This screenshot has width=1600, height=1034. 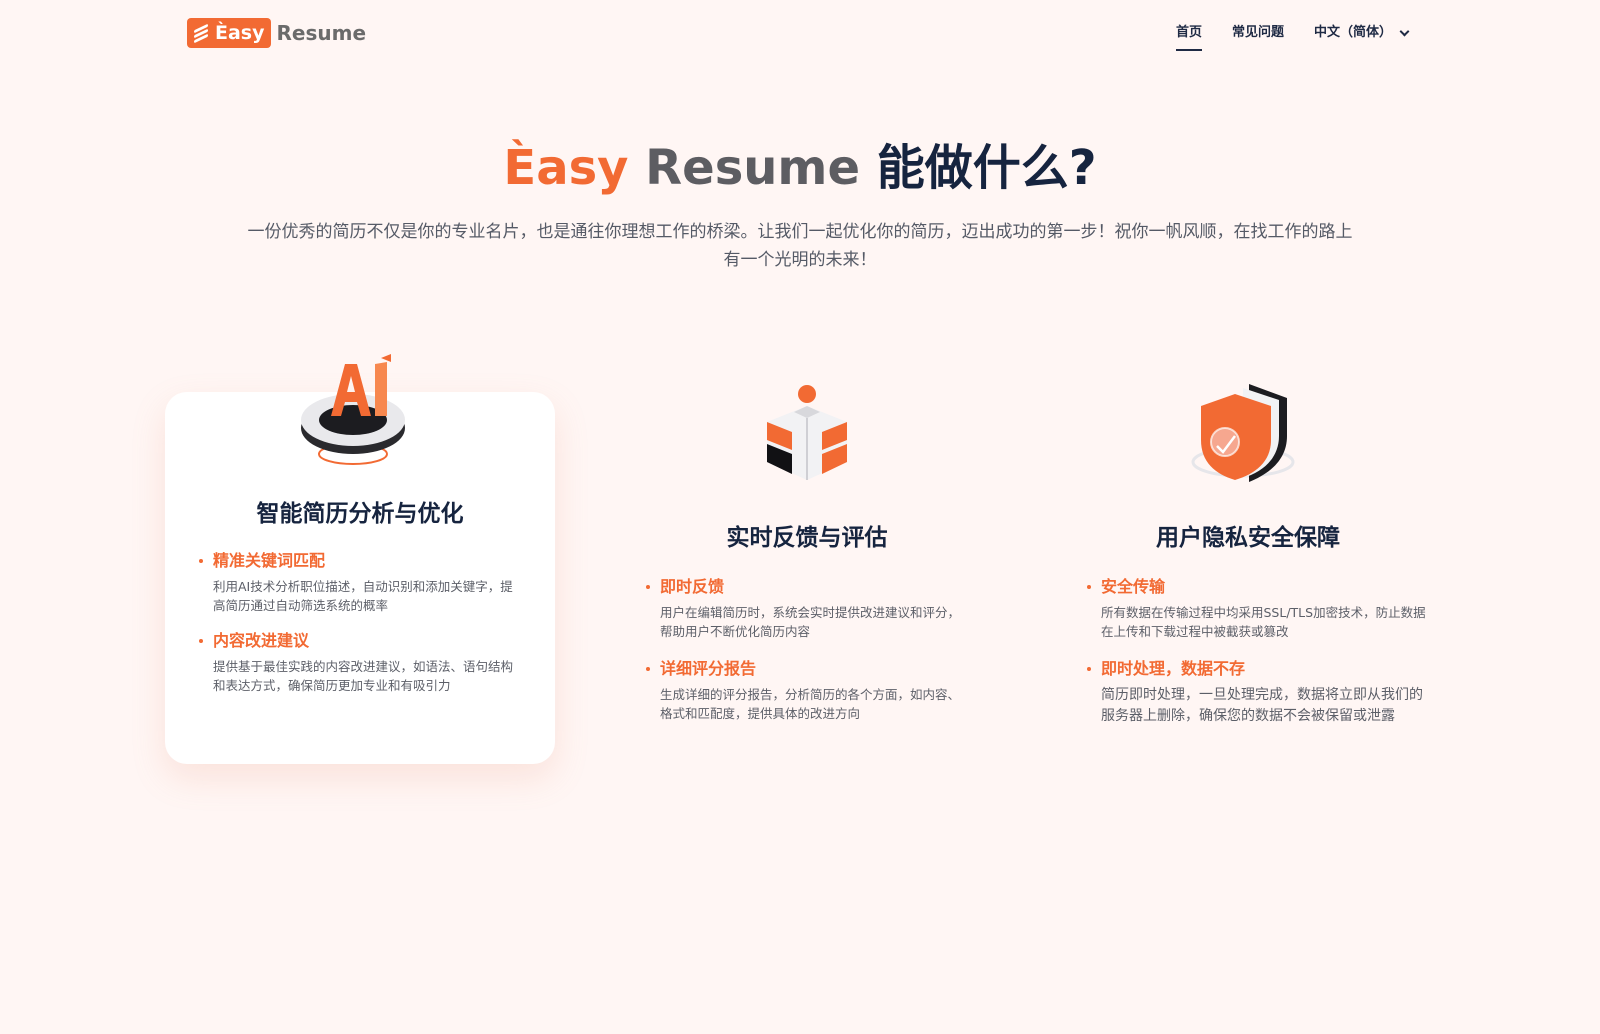 What do you see at coordinates (1404, 31) in the screenshot?
I see `chevron-down-icon` at bounding box center [1404, 31].